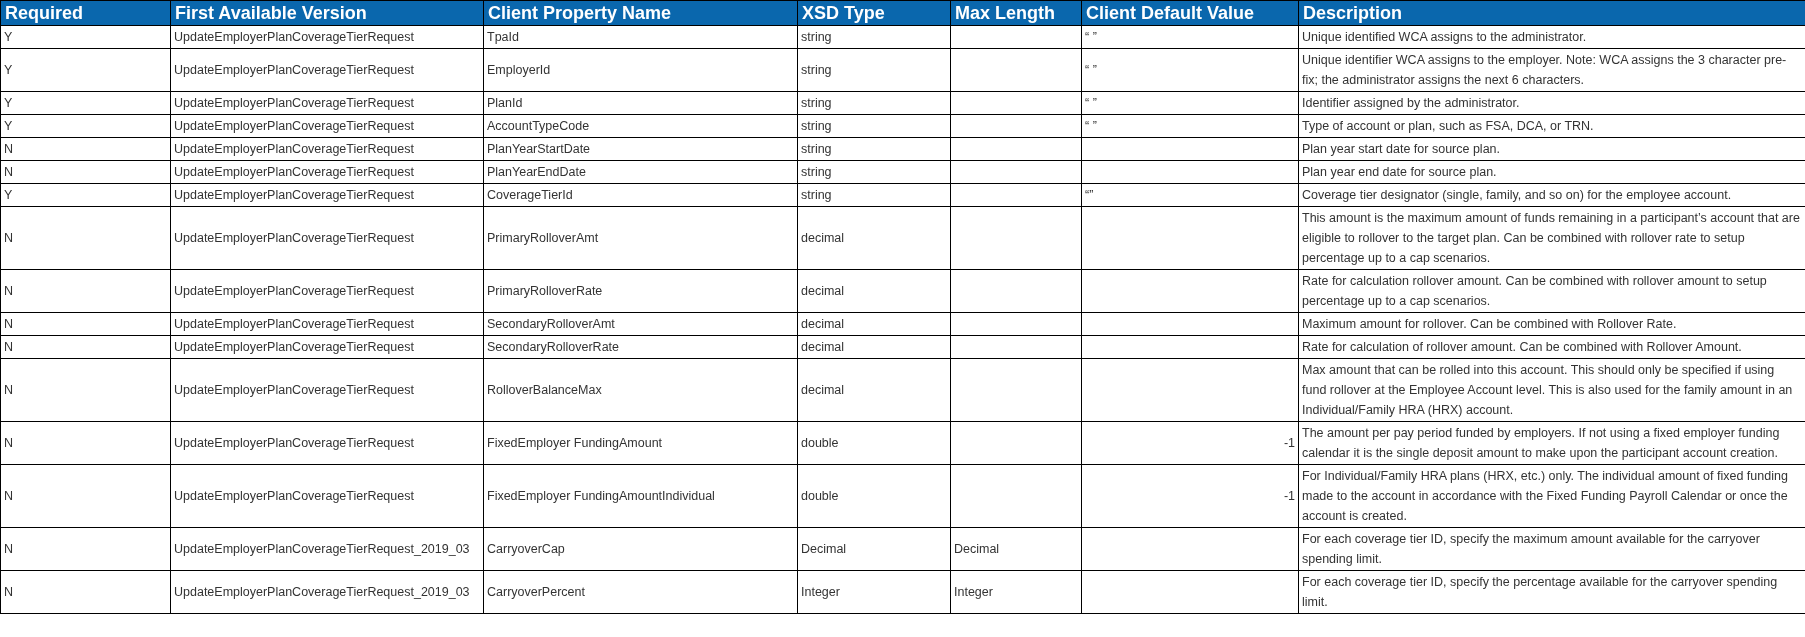 The image size is (1805, 637). What do you see at coordinates (1551, 13) in the screenshot?
I see `column-header: Description` at bounding box center [1551, 13].